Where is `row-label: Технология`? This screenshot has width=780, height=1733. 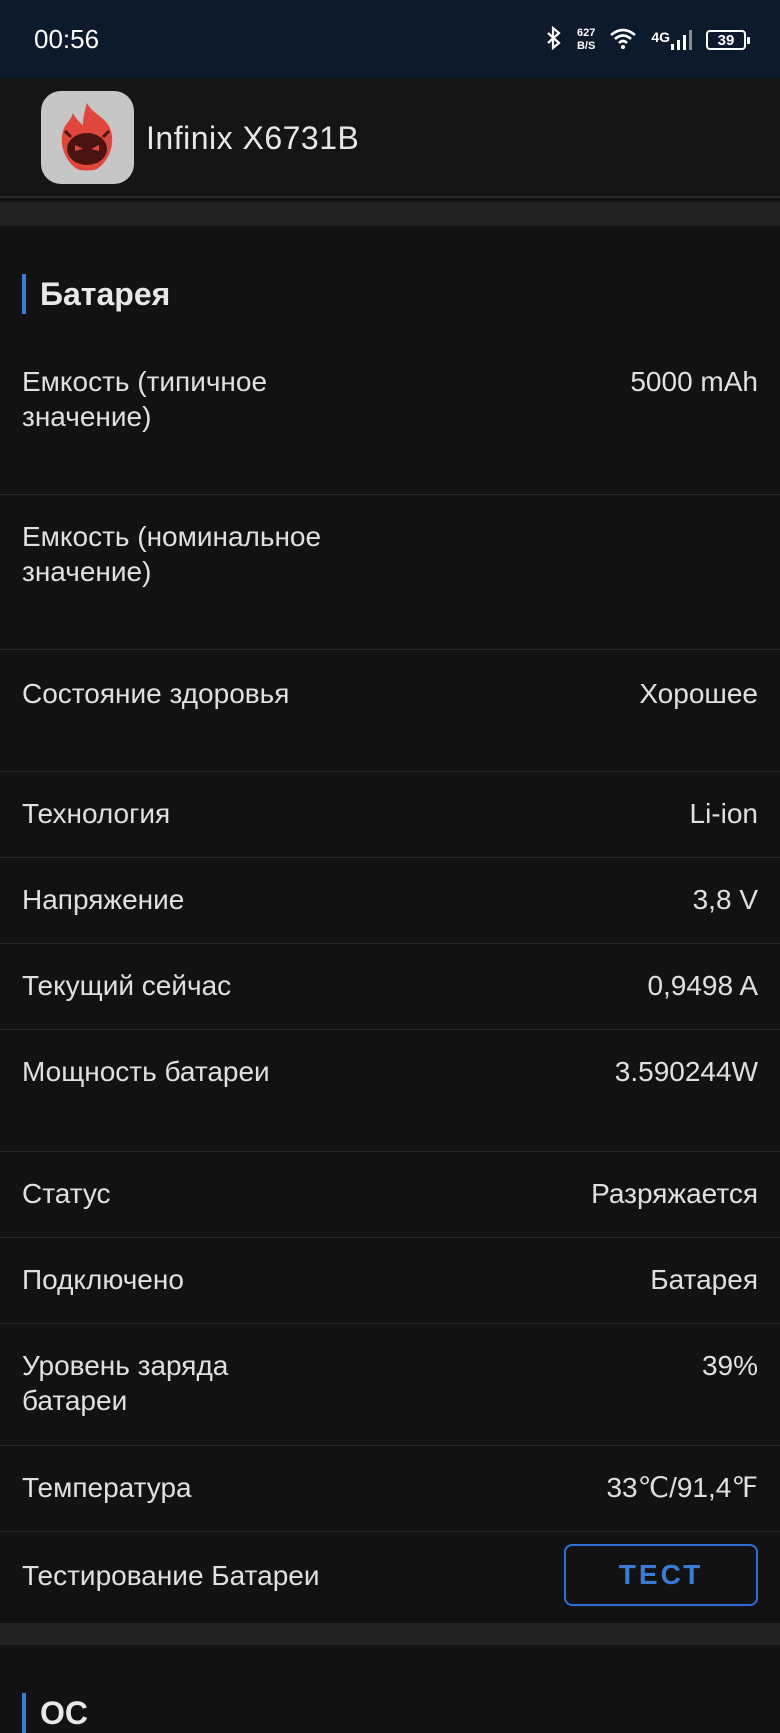
row-label: Технология is located at coordinates (96, 813).